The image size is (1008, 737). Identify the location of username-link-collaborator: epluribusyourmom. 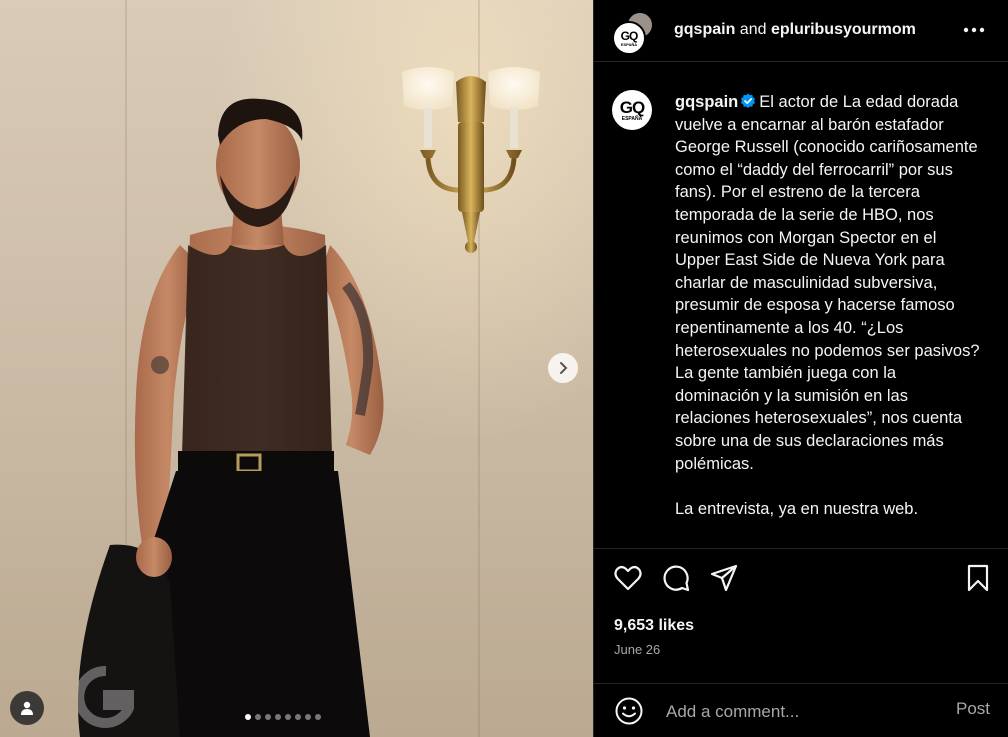
(843, 29).